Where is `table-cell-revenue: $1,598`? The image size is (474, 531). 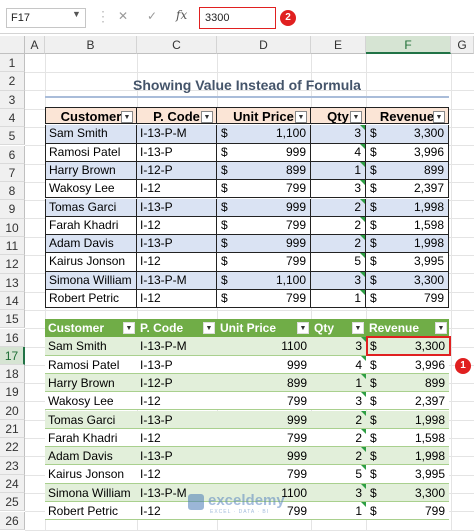
table-cell-revenue: $1,598 is located at coordinates (407, 438).